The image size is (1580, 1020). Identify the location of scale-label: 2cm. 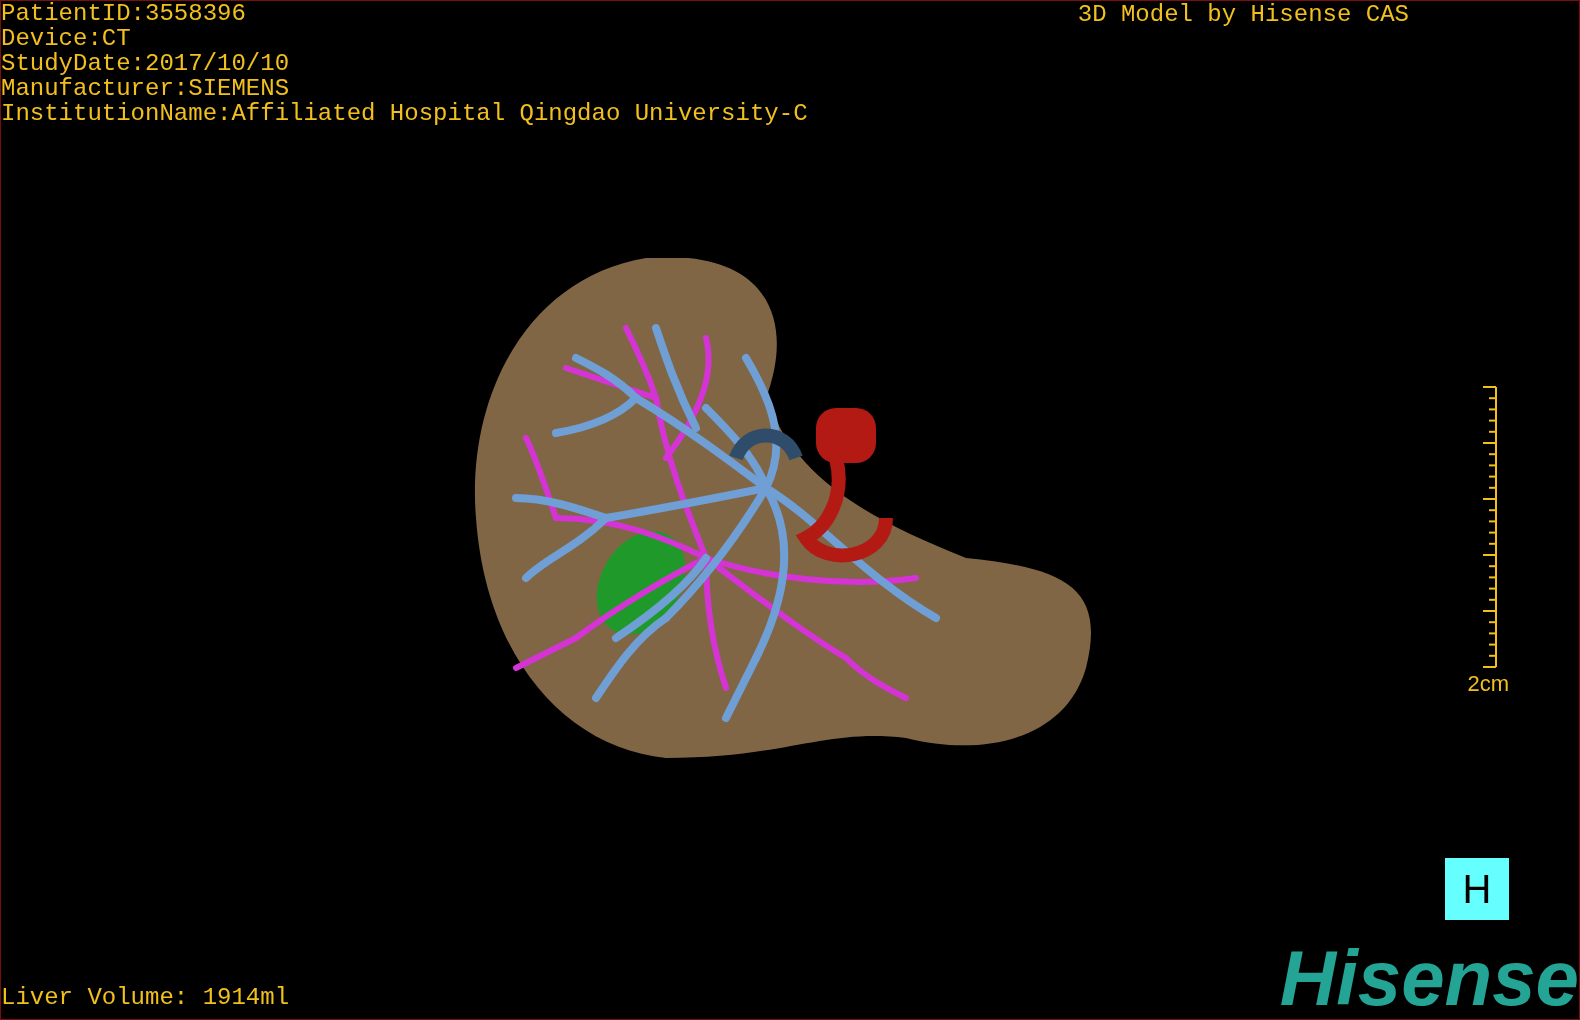
(1488, 684).